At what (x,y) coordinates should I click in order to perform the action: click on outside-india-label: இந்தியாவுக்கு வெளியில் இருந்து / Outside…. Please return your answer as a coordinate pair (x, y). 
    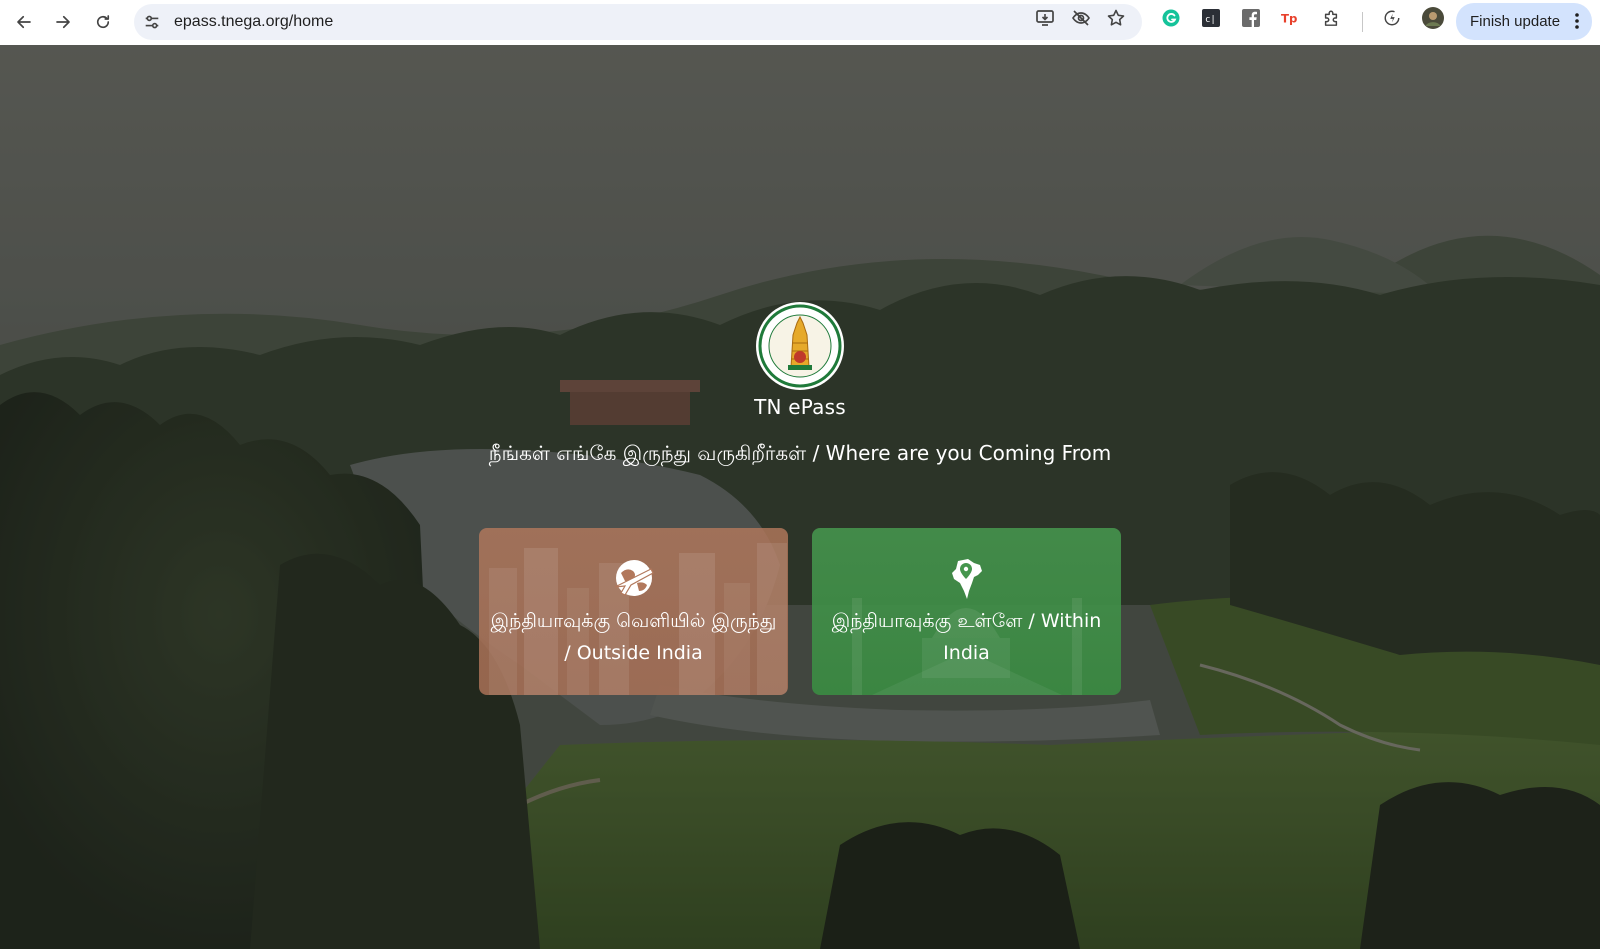
    Looking at the image, I should click on (633, 636).